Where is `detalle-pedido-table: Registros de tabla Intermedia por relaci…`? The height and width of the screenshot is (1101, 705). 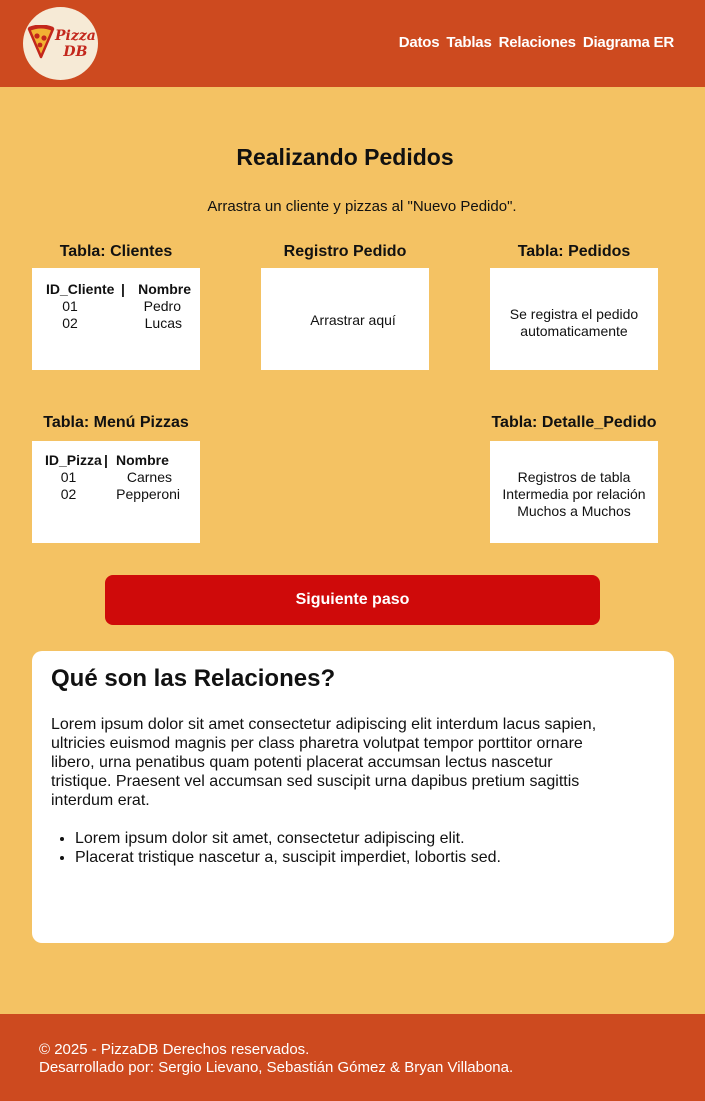 detalle-pedido-table: Registros de tabla Intermedia por relaci… is located at coordinates (574, 492).